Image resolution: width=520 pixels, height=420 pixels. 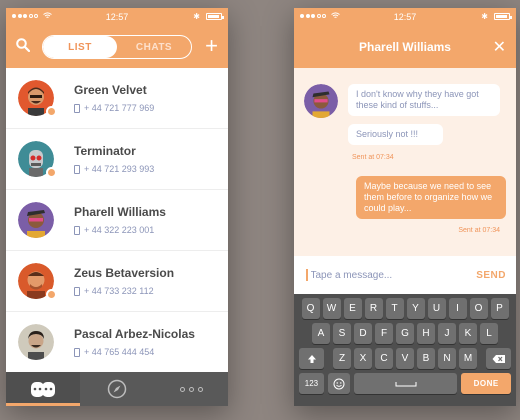 What do you see at coordinates (405, 47) in the screenshot?
I see `chat-title: Pharell Williams` at bounding box center [405, 47].